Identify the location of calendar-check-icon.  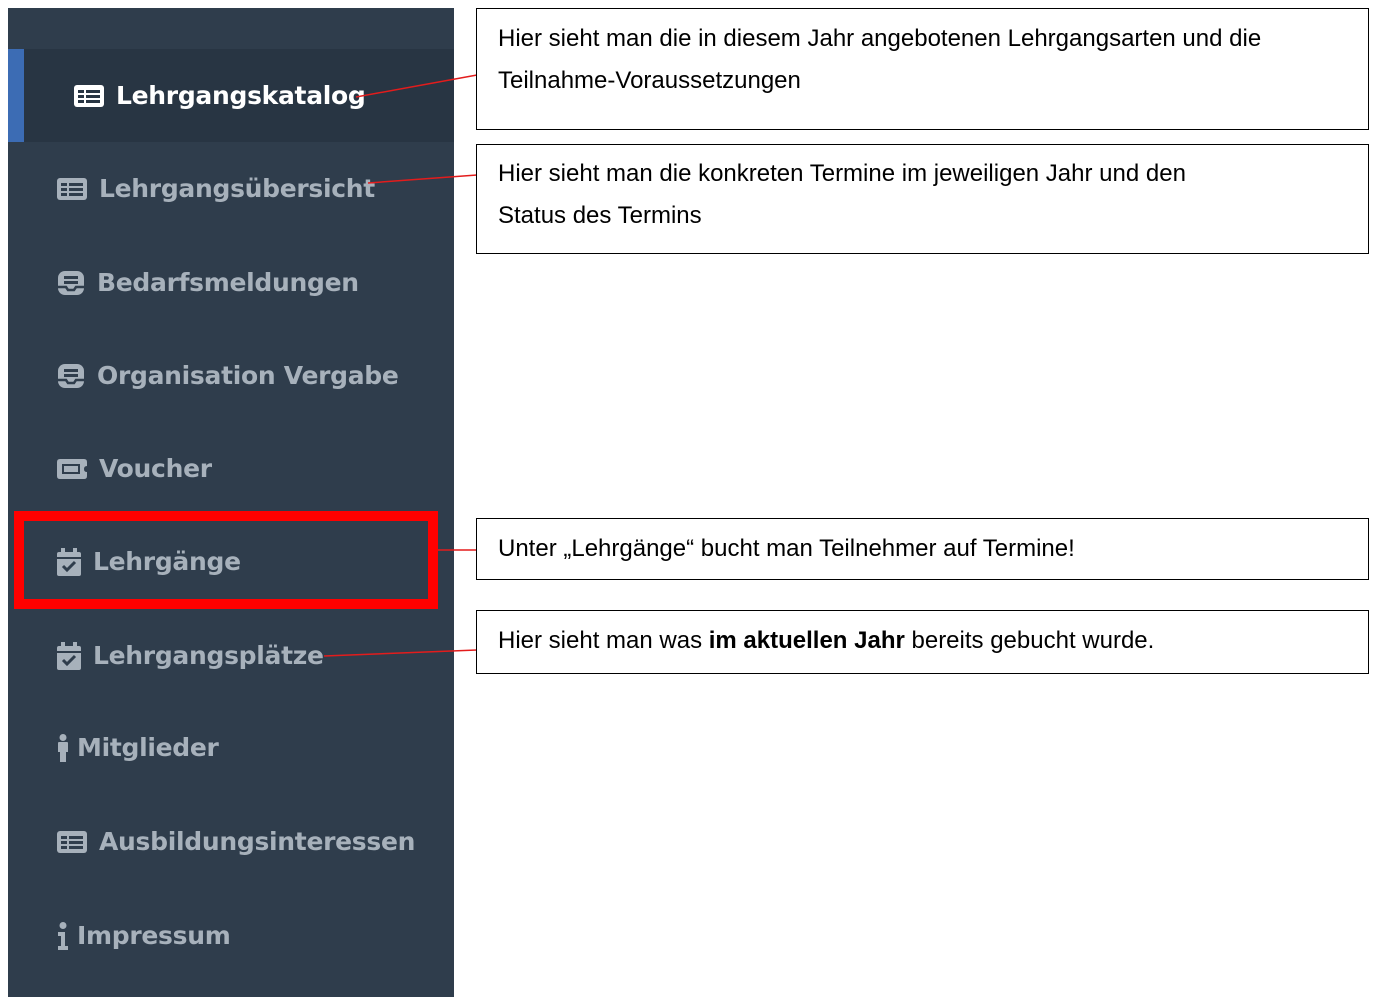
(69, 655).